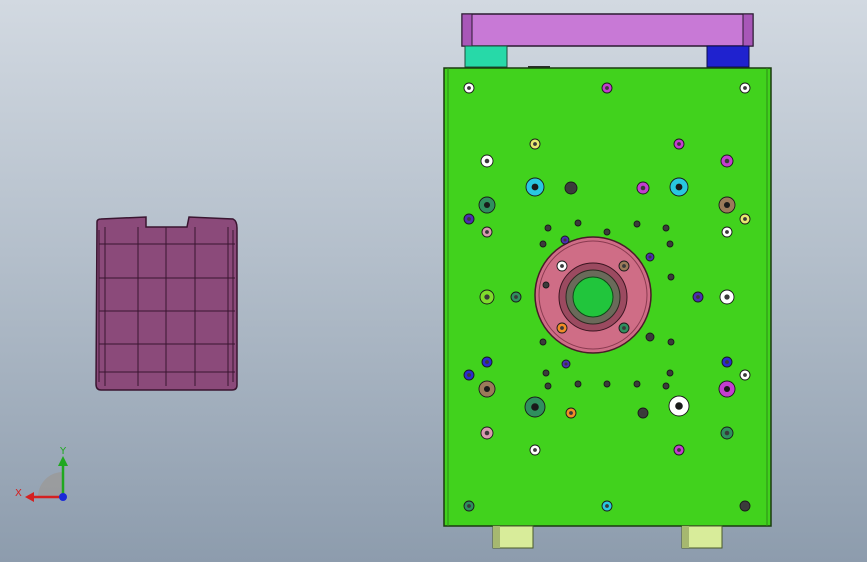  Describe the element at coordinates (50, 484) in the screenshot. I see `triad-quarter-disc` at that location.